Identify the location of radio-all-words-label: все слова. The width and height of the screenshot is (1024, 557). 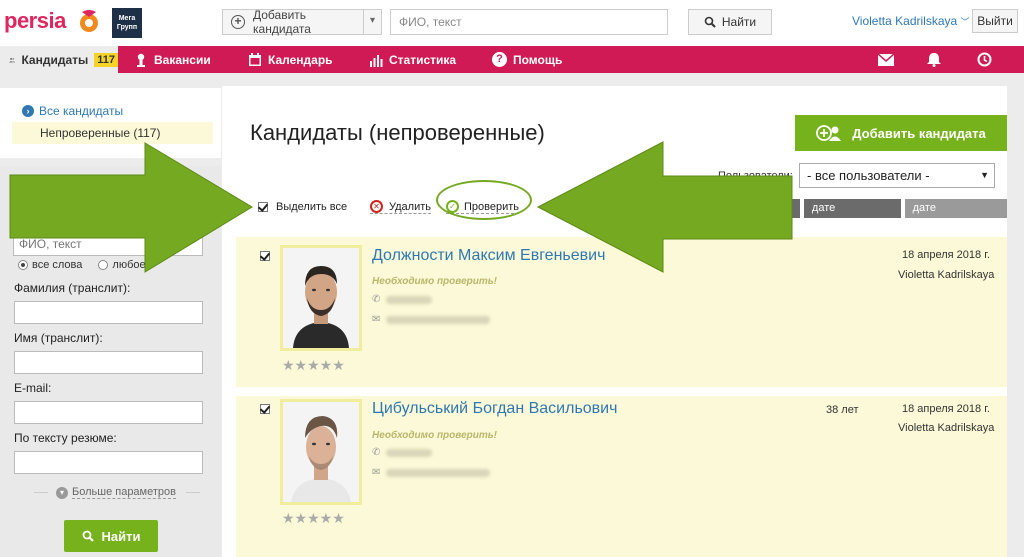
(57, 265).